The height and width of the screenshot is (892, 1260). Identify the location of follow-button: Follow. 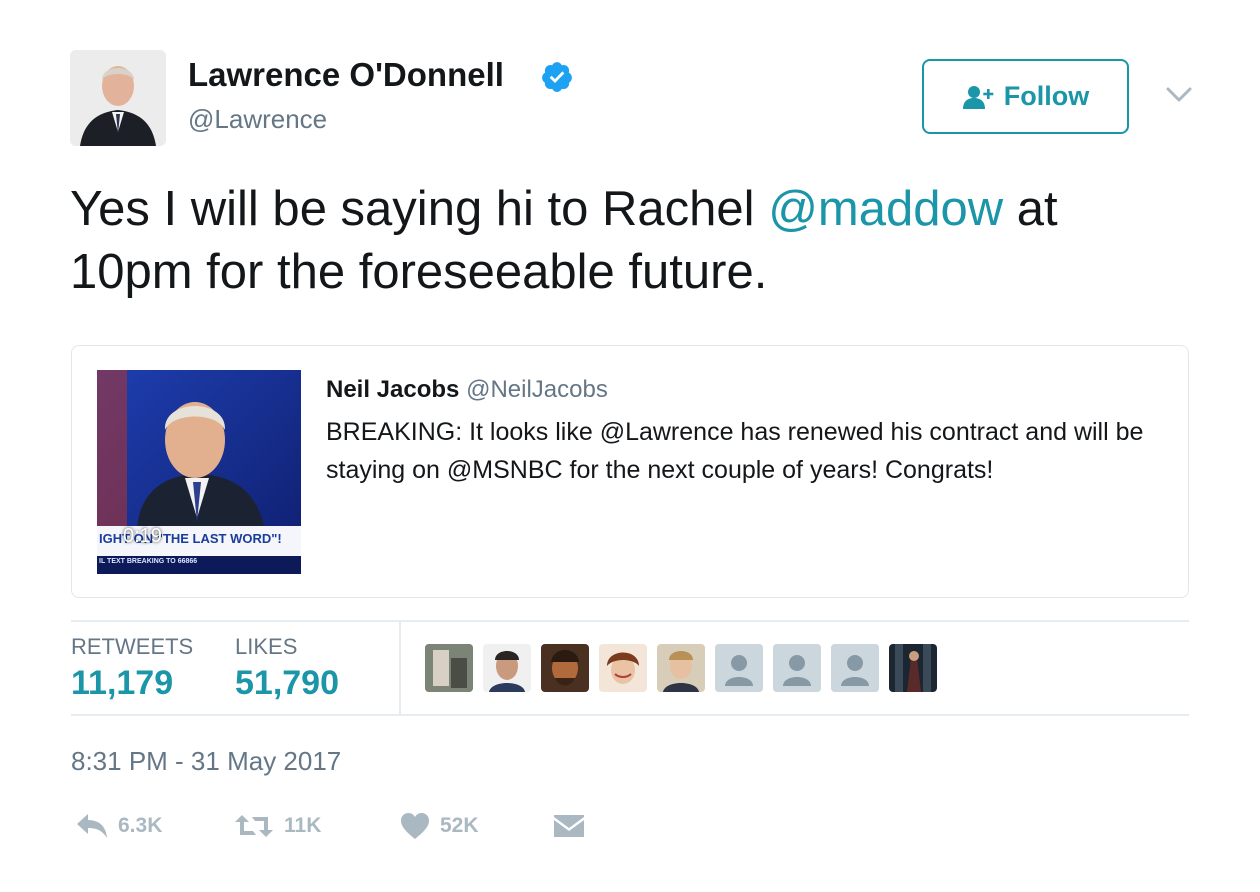
(1025, 96).